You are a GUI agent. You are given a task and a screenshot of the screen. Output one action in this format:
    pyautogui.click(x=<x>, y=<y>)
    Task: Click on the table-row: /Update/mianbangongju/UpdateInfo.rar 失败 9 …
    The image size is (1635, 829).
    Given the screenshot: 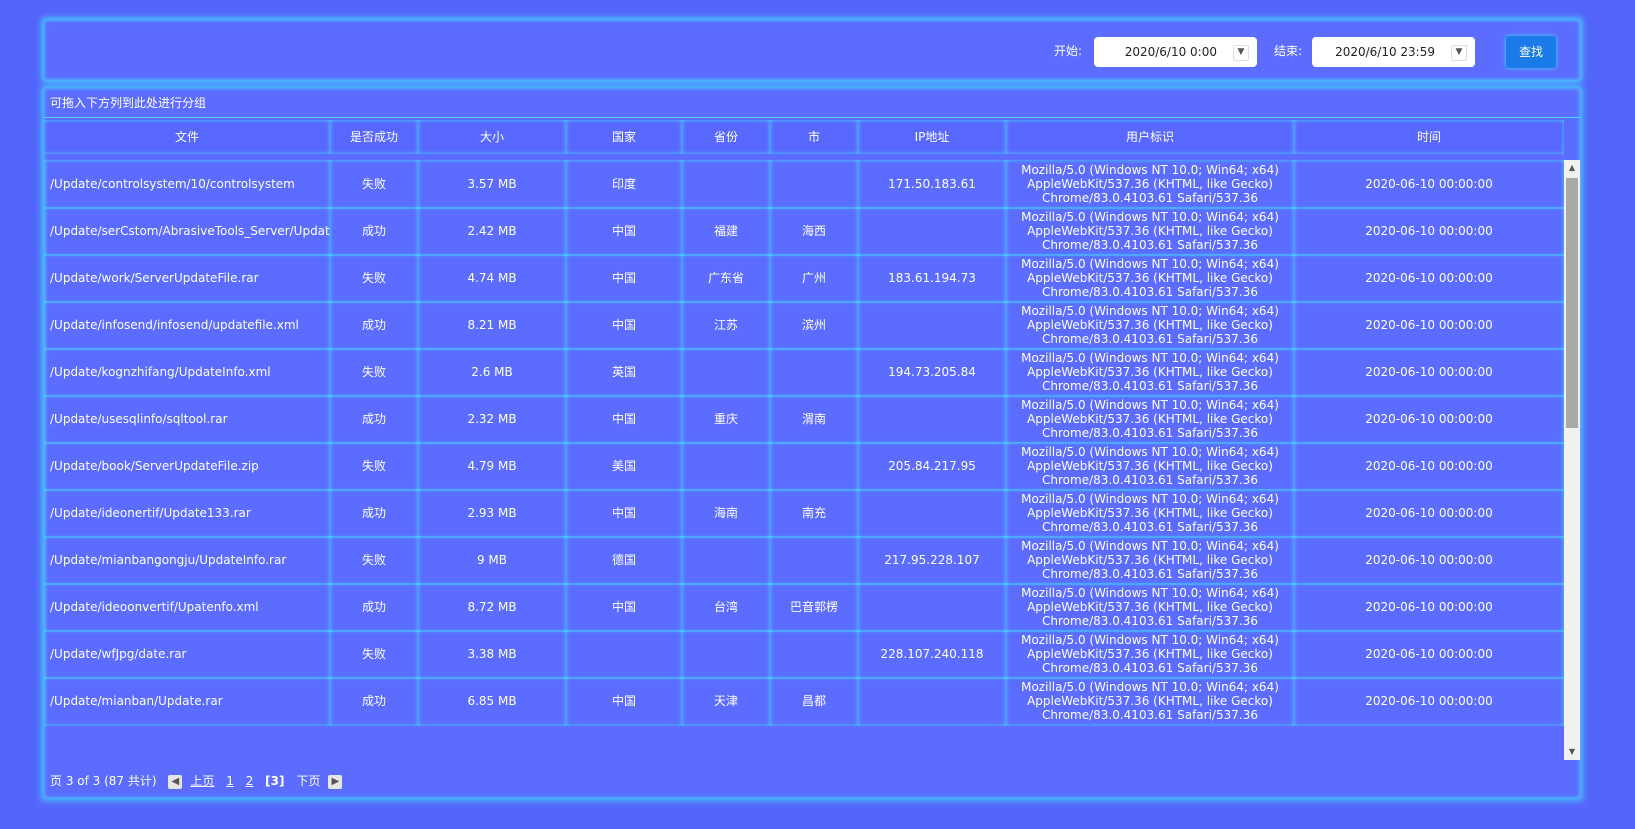 What is the action you would take?
    pyautogui.click(x=804, y=560)
    